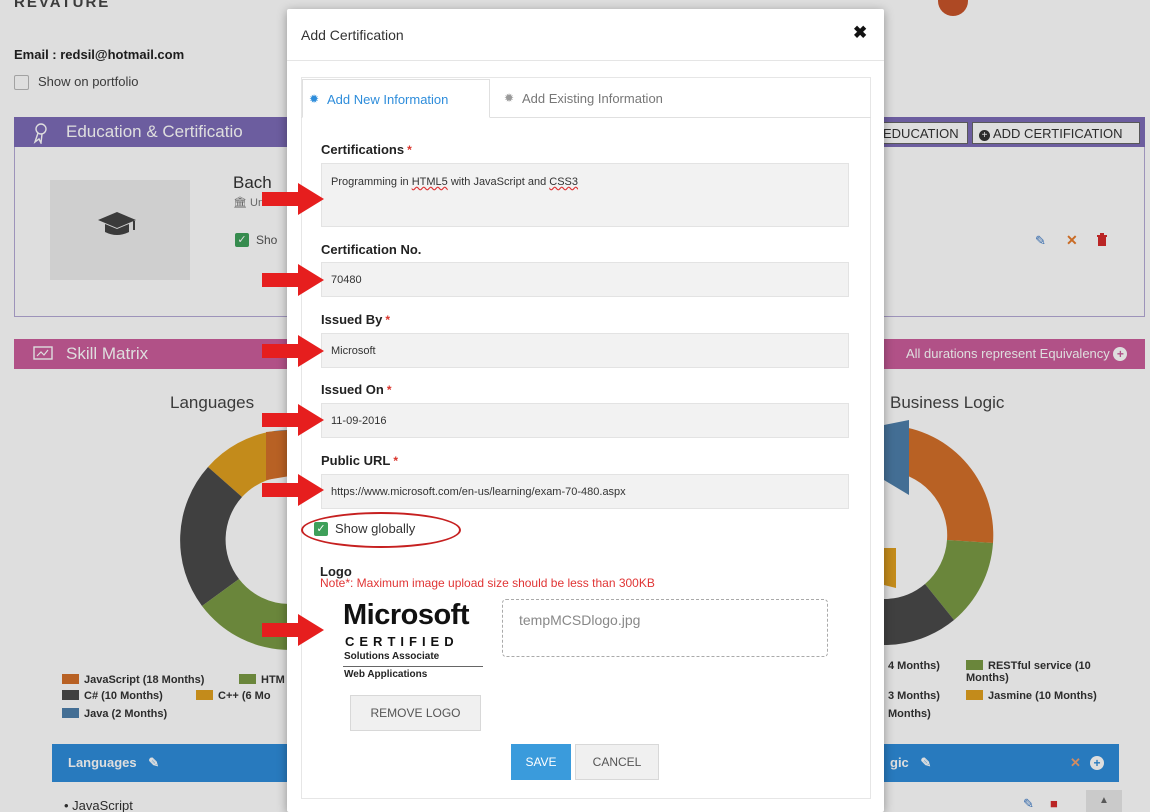  Describe the element at coordinates (371, 249) in the screenshot. I see `certification-no-label: Certification No.` at that location.